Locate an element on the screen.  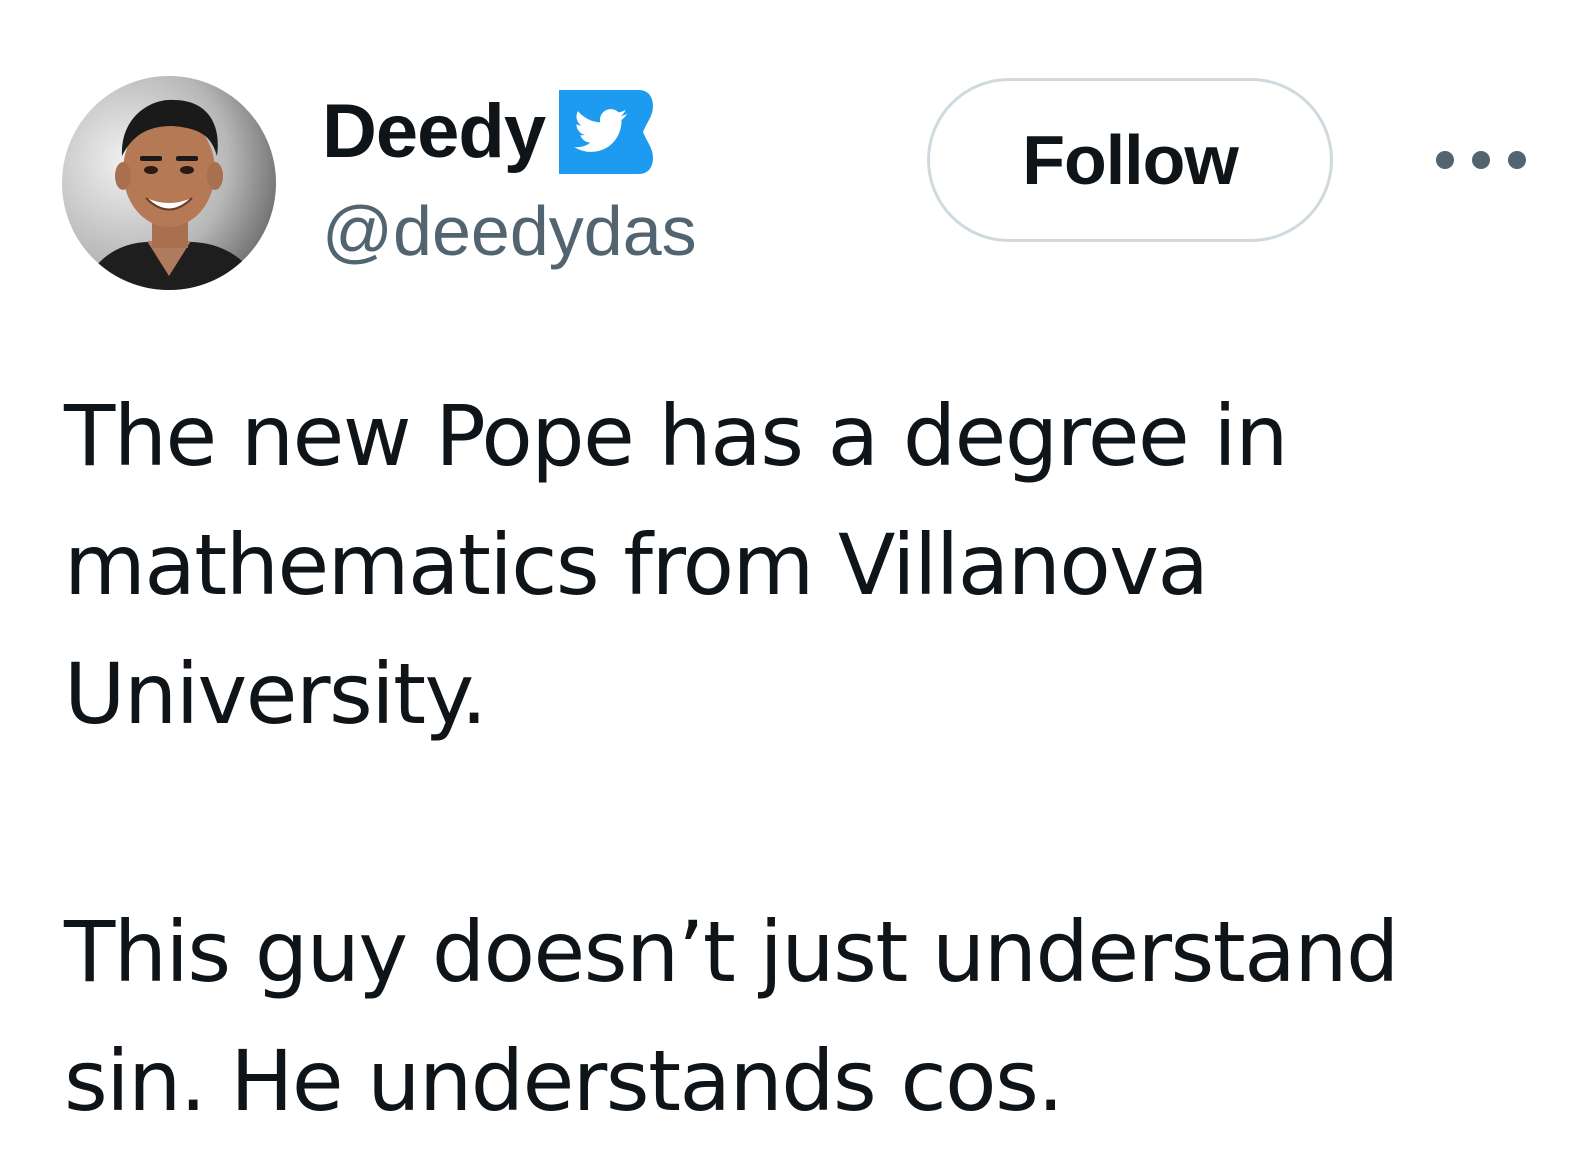
tweet-text-line: This guy doesn’t just understand is located at coordinates (731, 952).